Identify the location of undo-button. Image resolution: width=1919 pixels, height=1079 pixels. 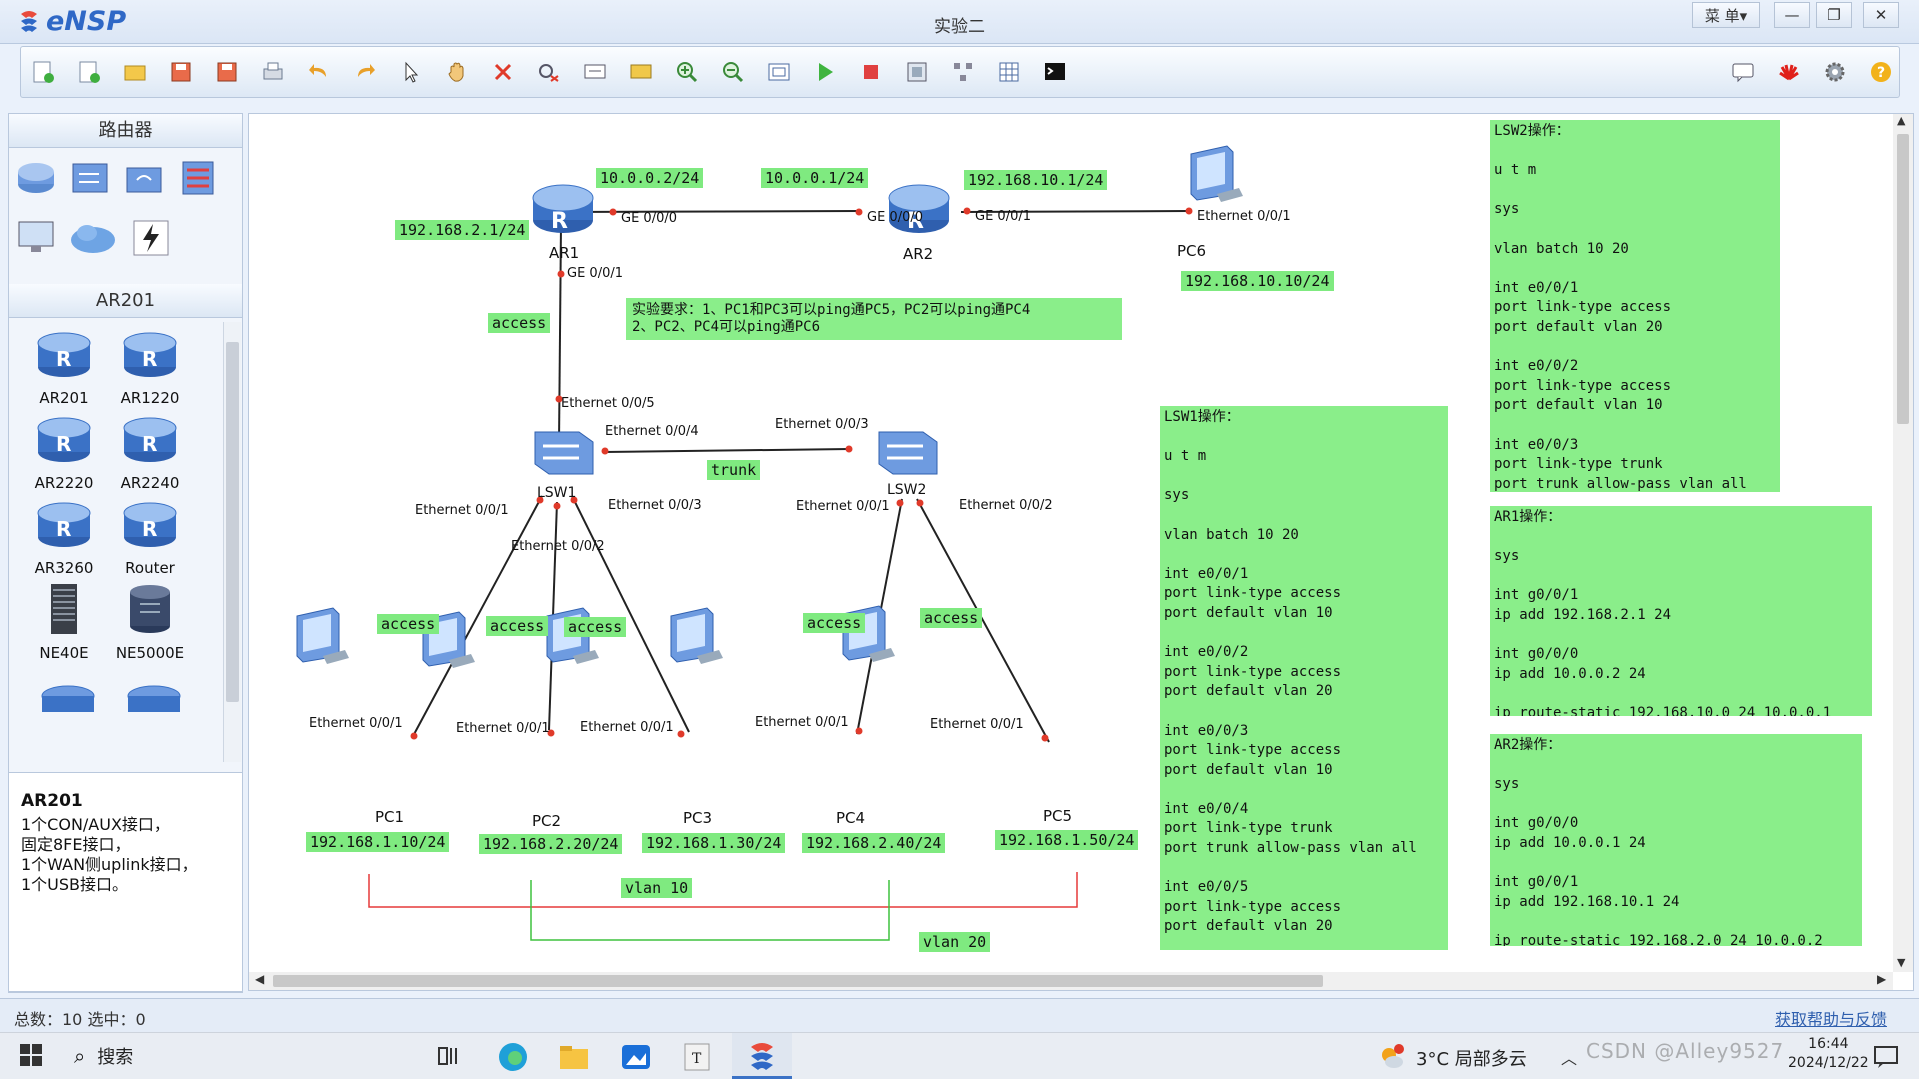
(319, 72).